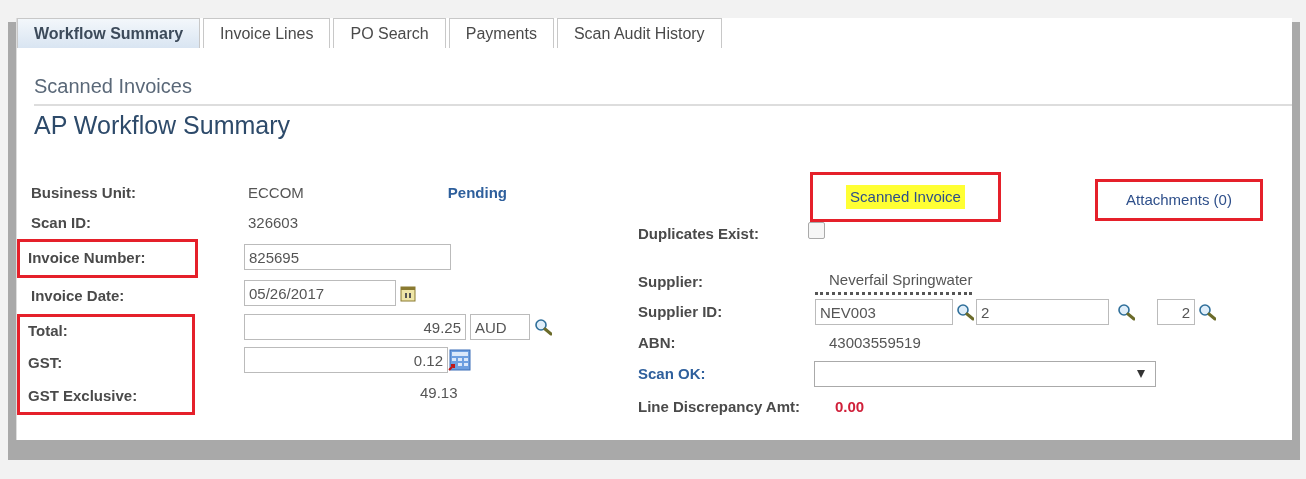  What do you see at coordinates (48, 331) in the screenshot?
I see `field-label: Total:` at bounding box center [48, 331].